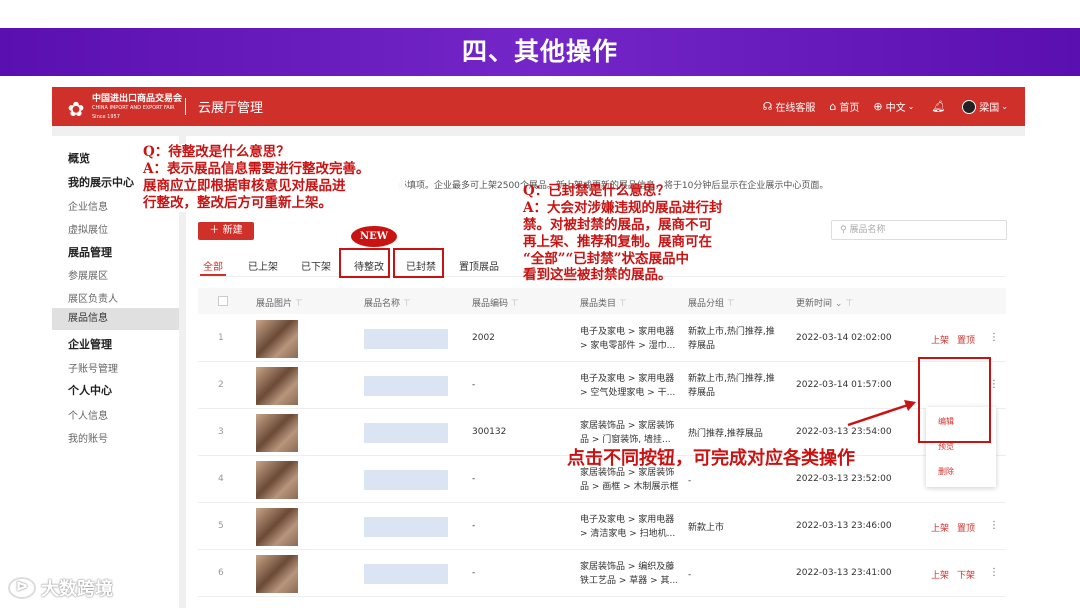  What do you see at coordinates (60, 588) in the screenshot?
I see `watermark: ᐅ 大数跨境` at bounding box center [60, 588].